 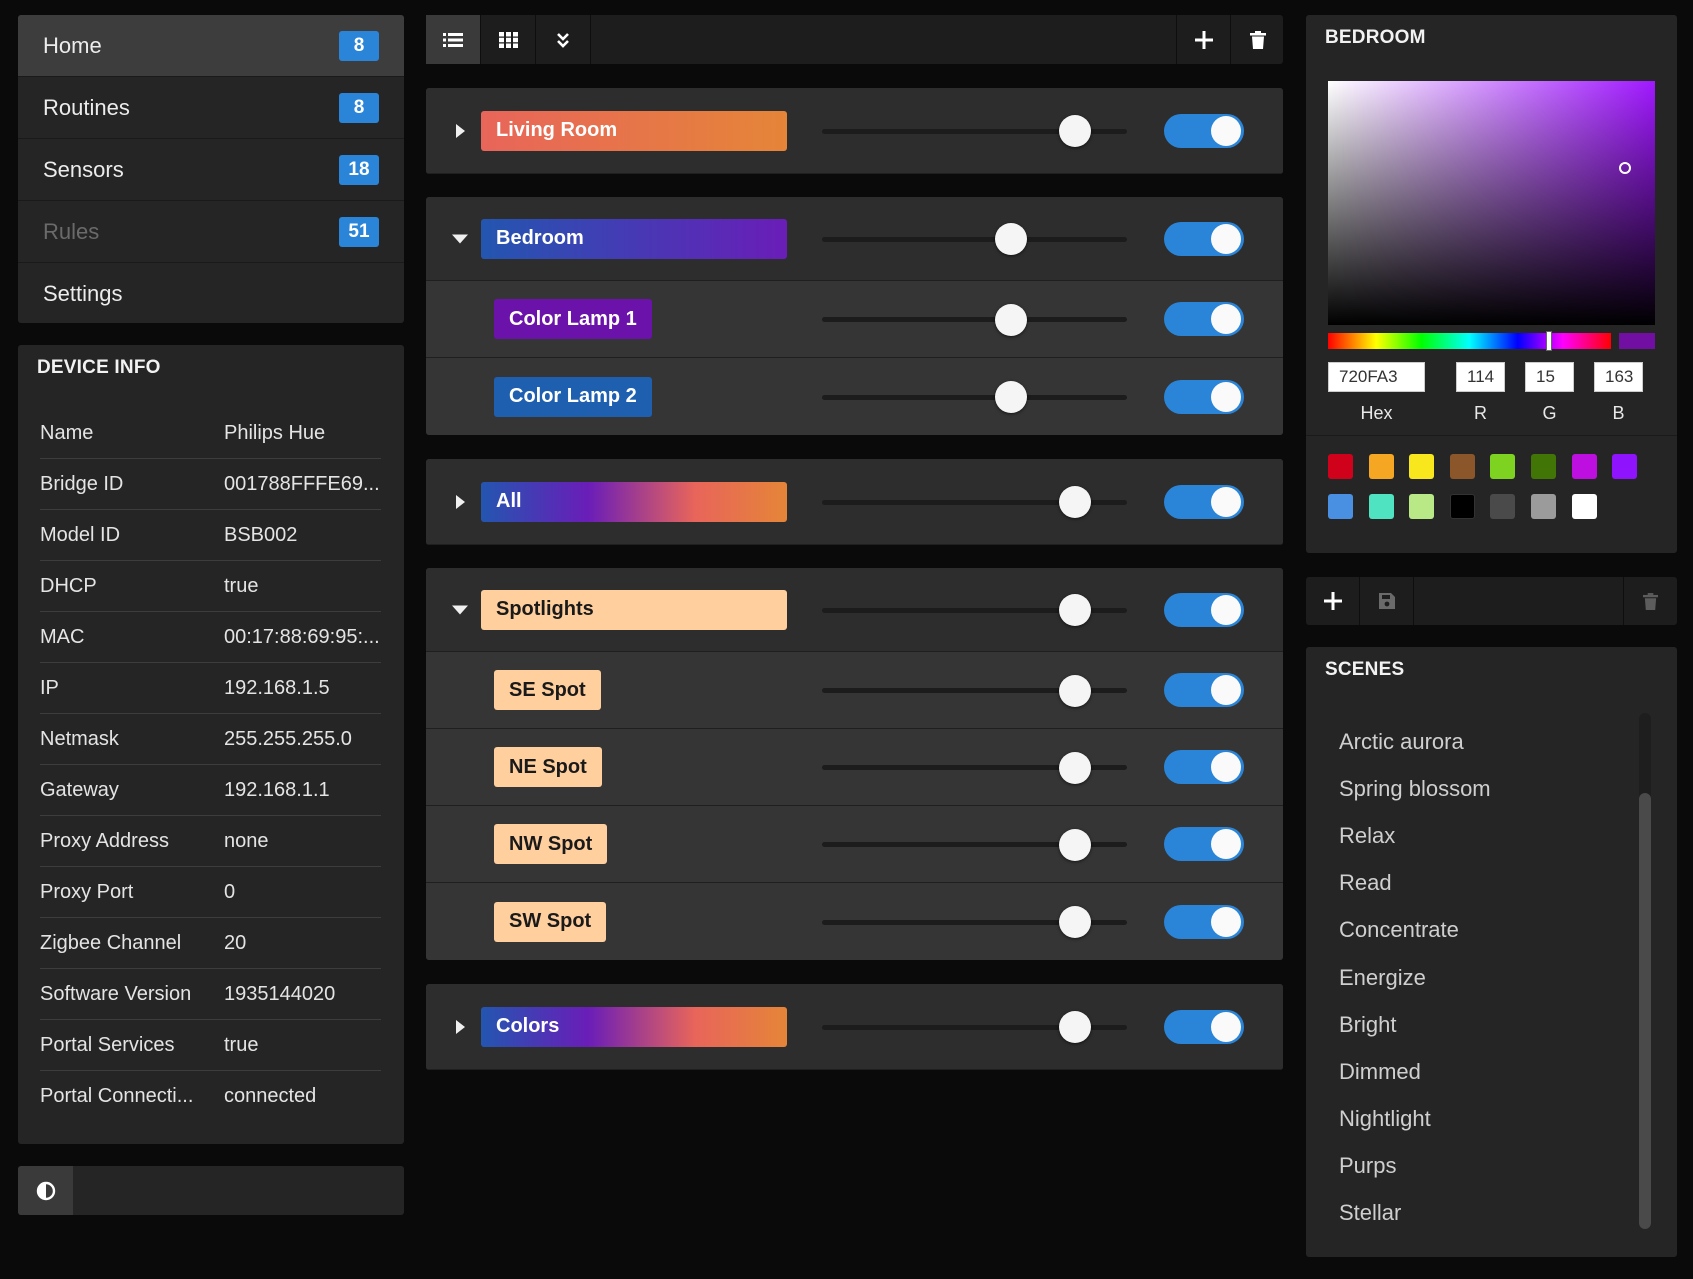 I want to click on hue-slider, so click(x=1469, y=341).